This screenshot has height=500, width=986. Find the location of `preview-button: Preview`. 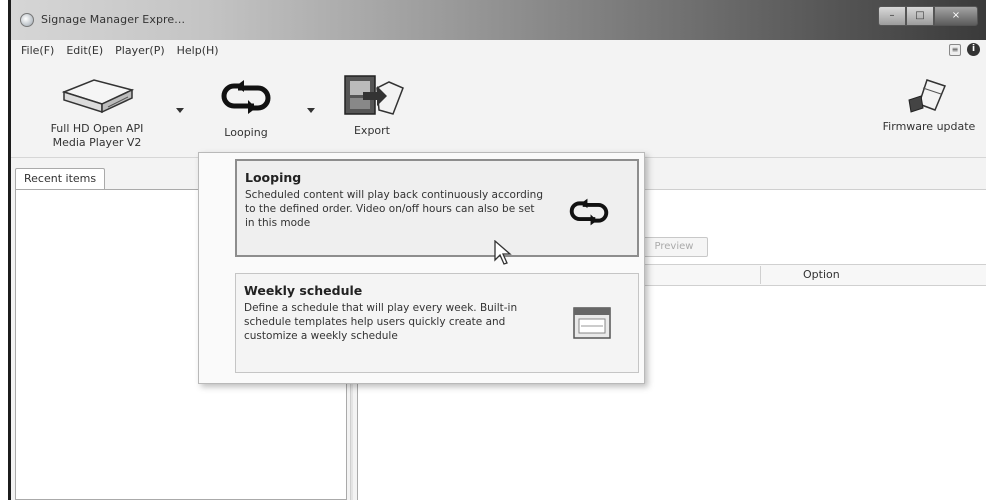

preview-button: Preview is located at coordinates (674, 247).